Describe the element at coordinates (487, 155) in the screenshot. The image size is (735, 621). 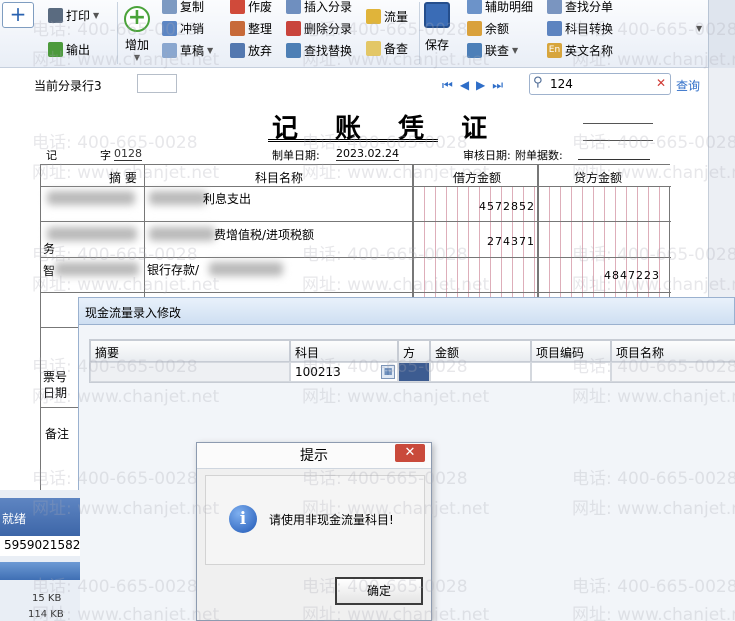
I see `audit-date-label: 审核日期:` at that location.